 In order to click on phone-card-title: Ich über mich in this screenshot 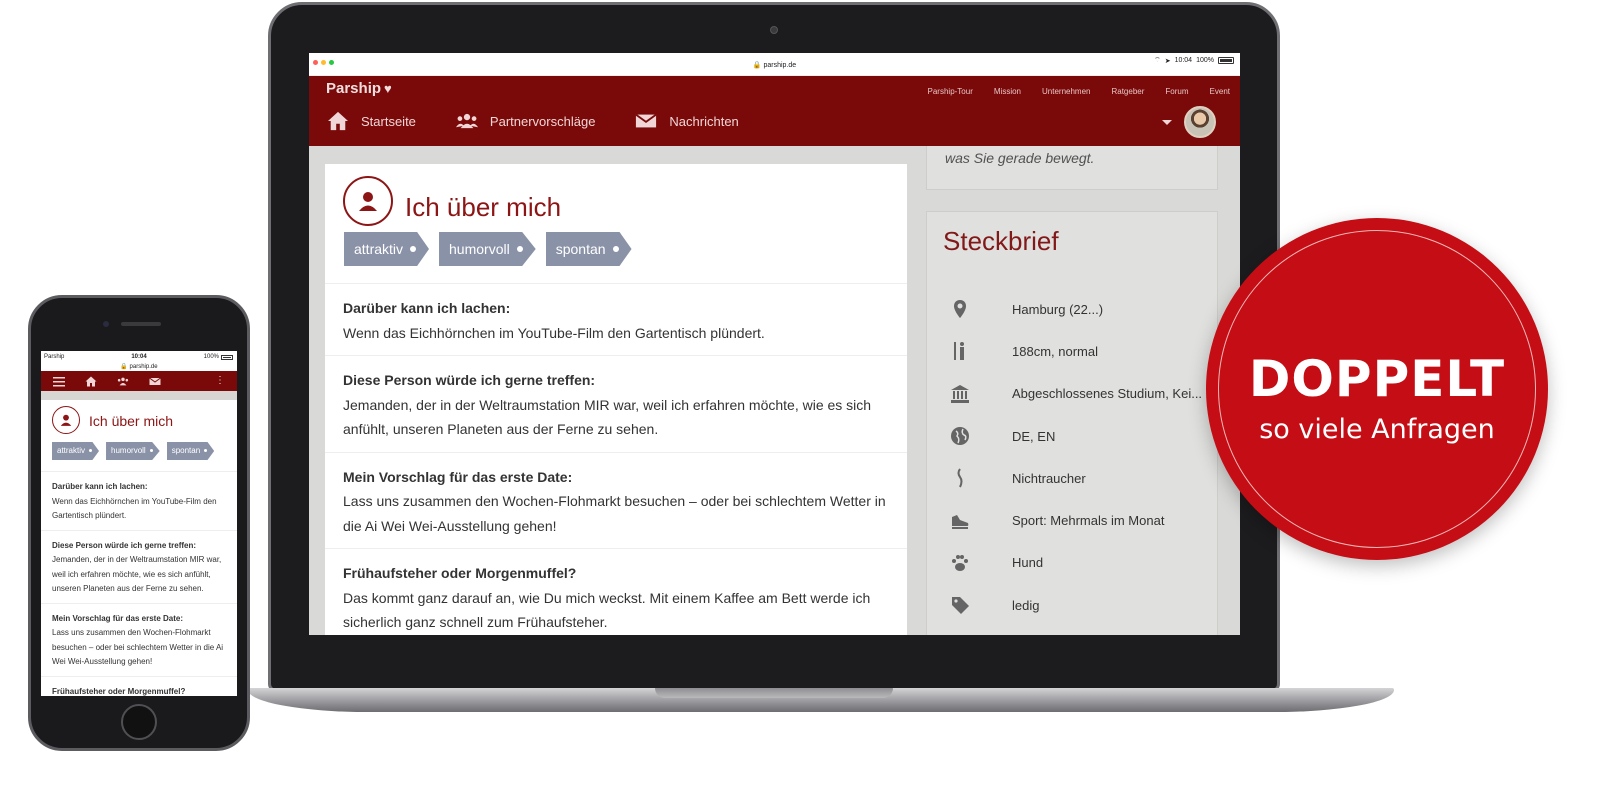, I will do `click(131, 421)`.